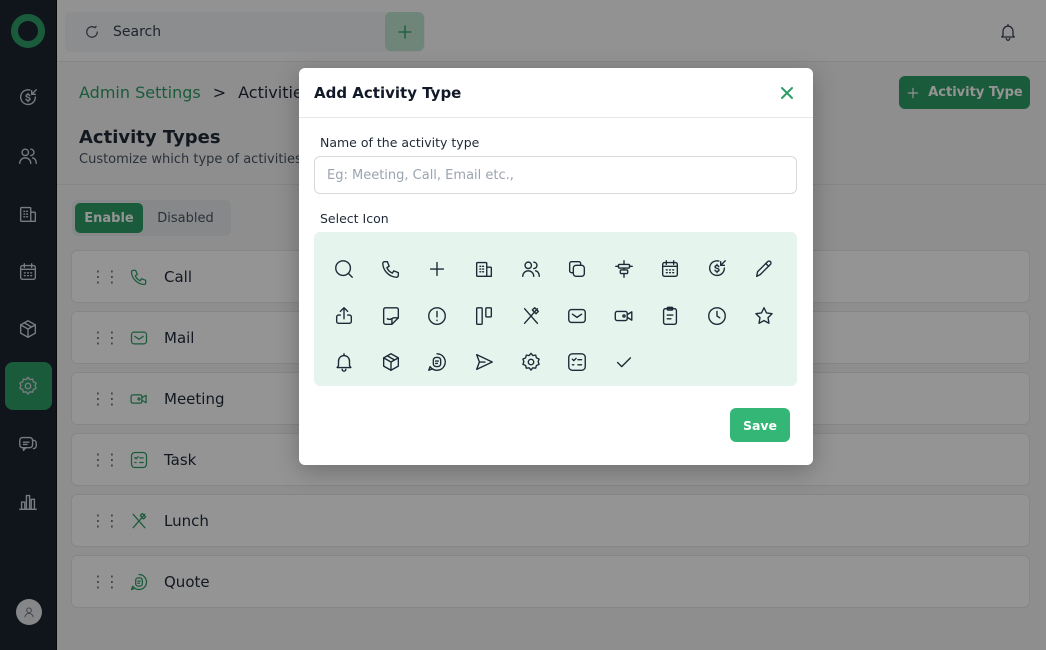 The height and width of the screenshot is (650, 1046). I want to click on dollar-refund-icon, so click(717, 269).